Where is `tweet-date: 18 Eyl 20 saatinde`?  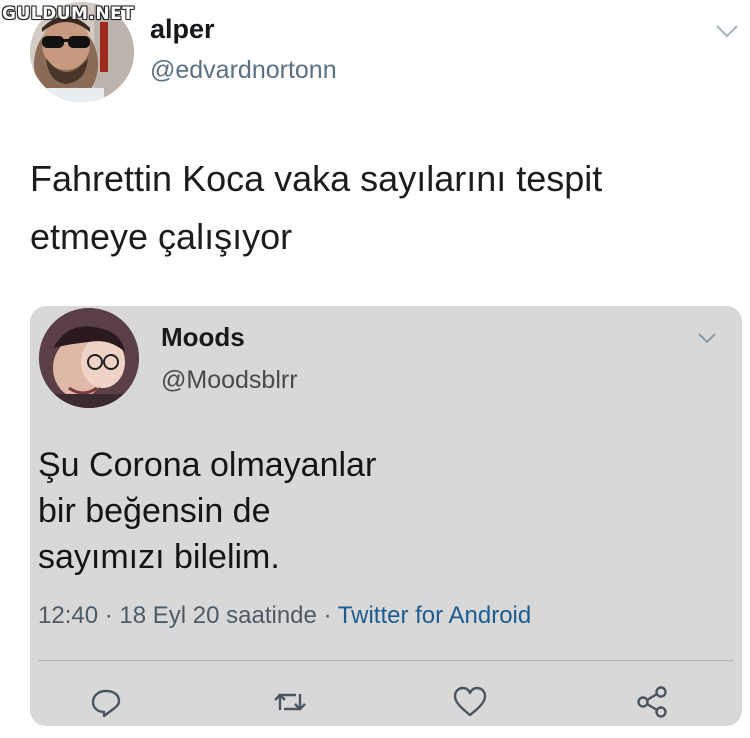
tweet-date: 18 Eyl 20 saatinde is located at coordinates (218, 615).